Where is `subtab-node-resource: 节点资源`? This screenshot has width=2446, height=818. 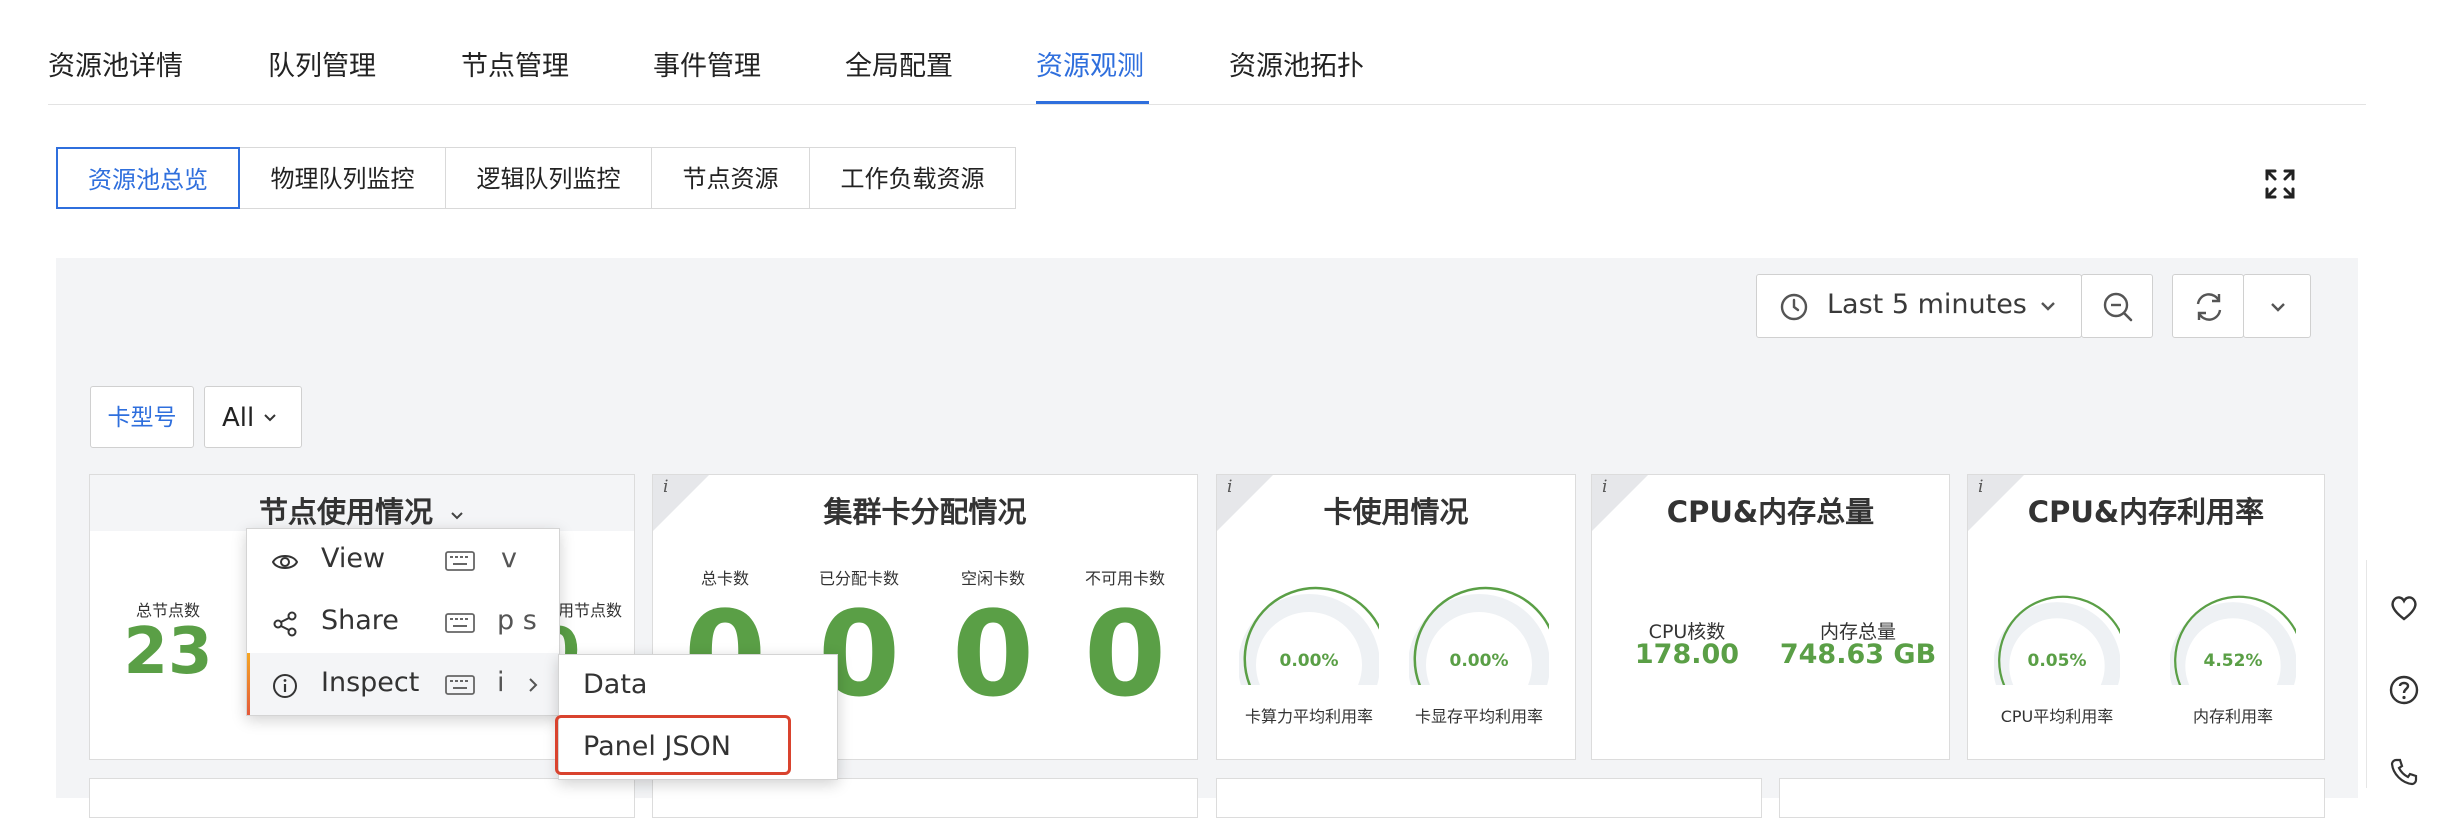 subtab-node-resource: 节点资源 is located at coordinates (730, 178).